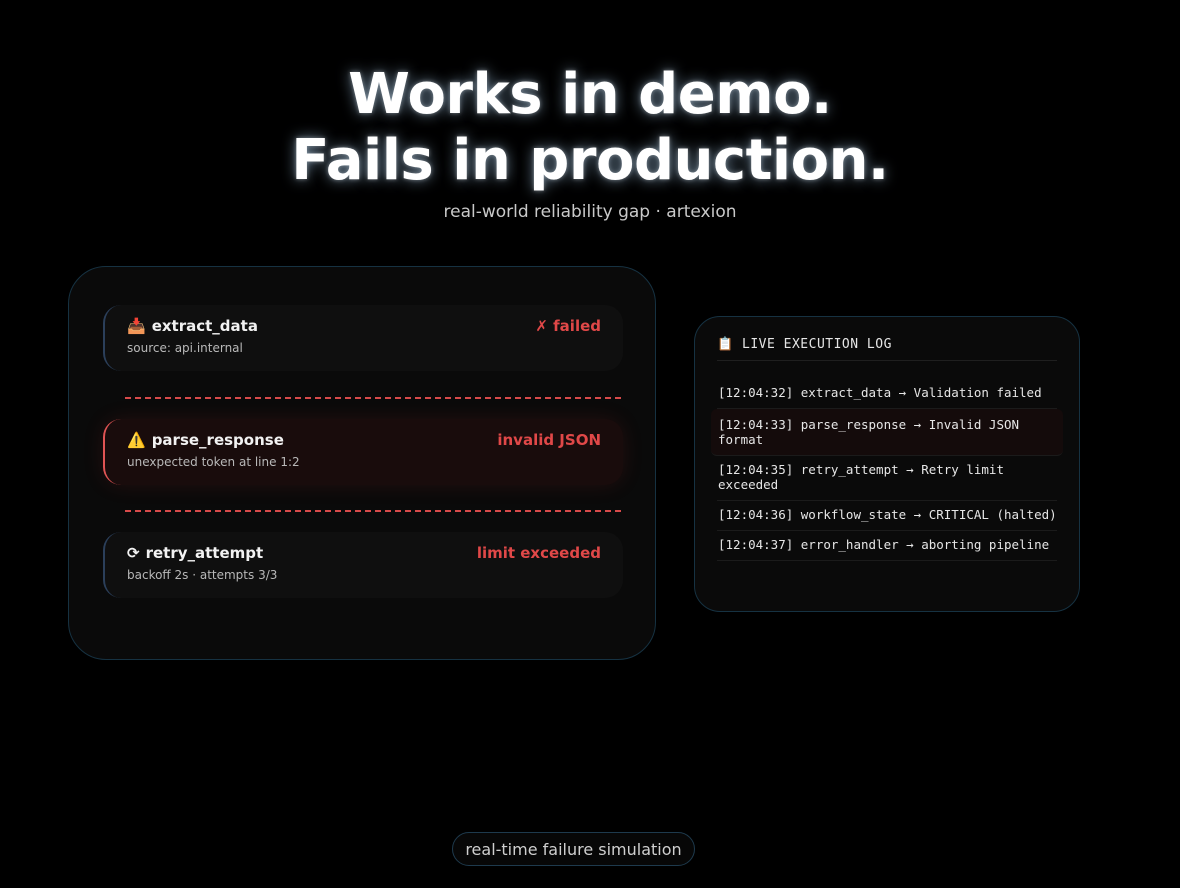 This screenshot has height=888, width=1180. What do you see at coordinates (590, 160) in the screenshot?
I see `title-line-2: Fails in production.` at bounding box center [590, 160].